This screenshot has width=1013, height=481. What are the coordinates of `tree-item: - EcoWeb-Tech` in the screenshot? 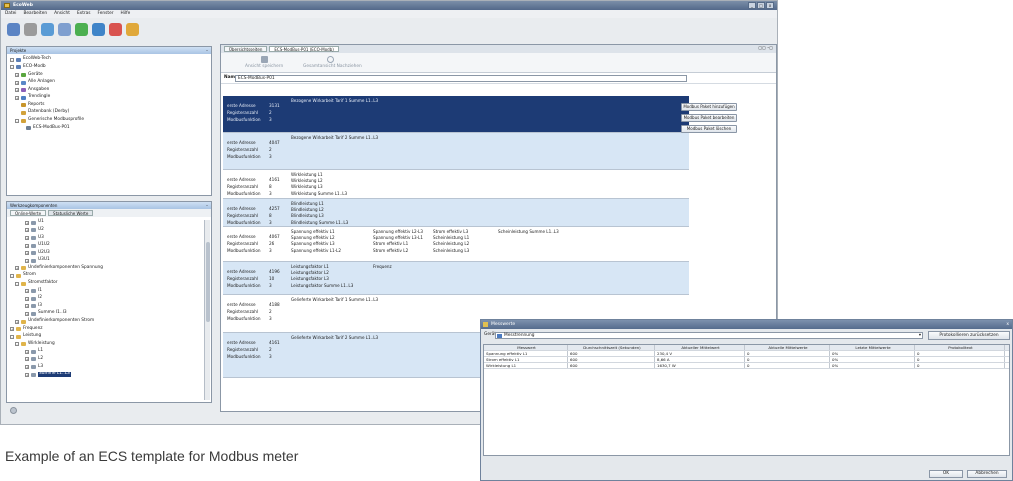 It's located at (109, 60).